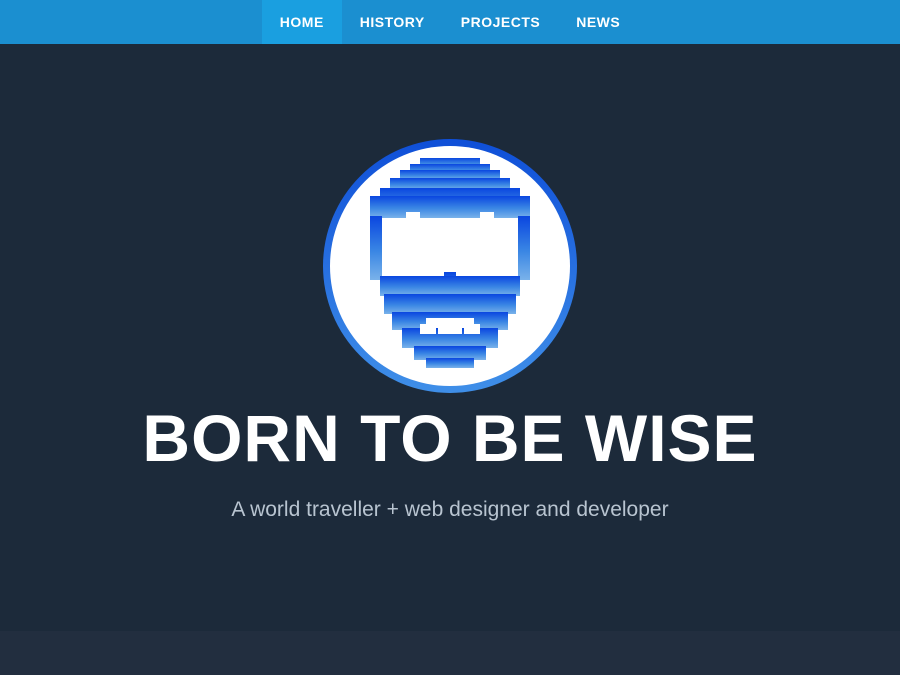 This screenshot has width=900, height=675. What do you see at coordinates (301, 22) in the screenshot?
I see `nav-item-home: HOME` at bounding box center [301, 22].